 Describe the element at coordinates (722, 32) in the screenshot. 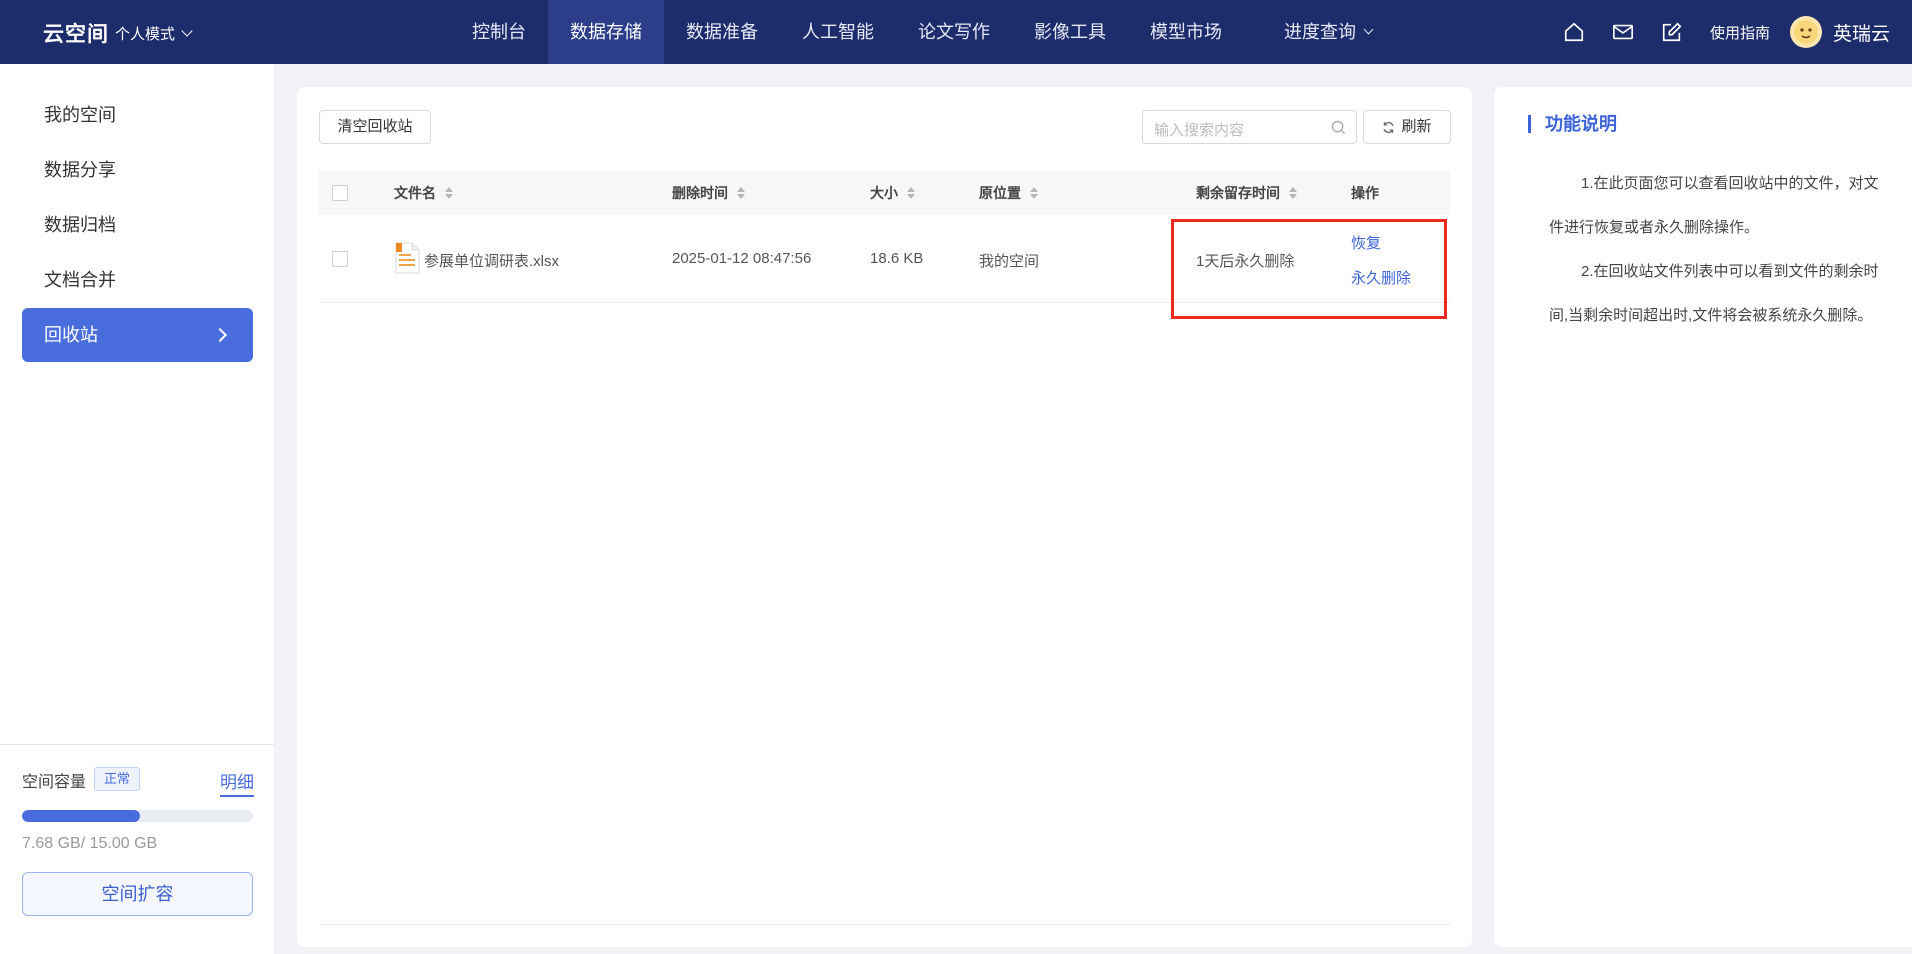

I see `nav-data-preparation: 数据准备` at that location.